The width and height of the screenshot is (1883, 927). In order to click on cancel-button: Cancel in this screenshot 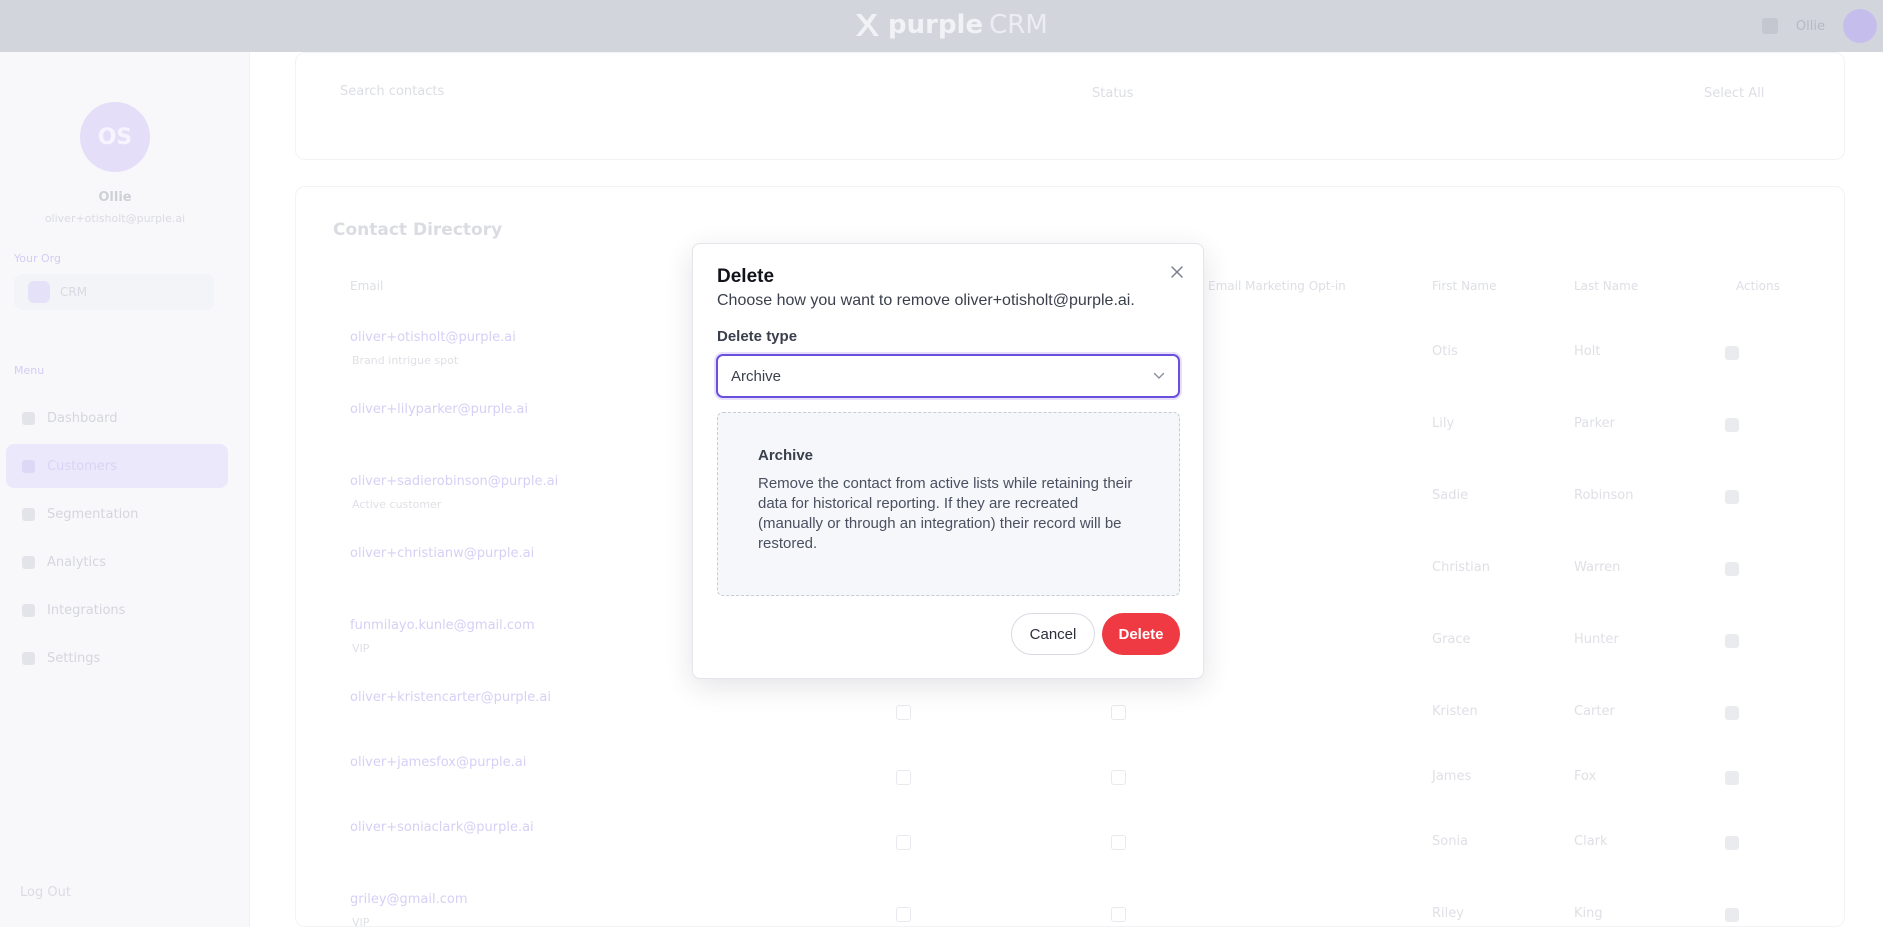, I will do `click(1053, 634)`.